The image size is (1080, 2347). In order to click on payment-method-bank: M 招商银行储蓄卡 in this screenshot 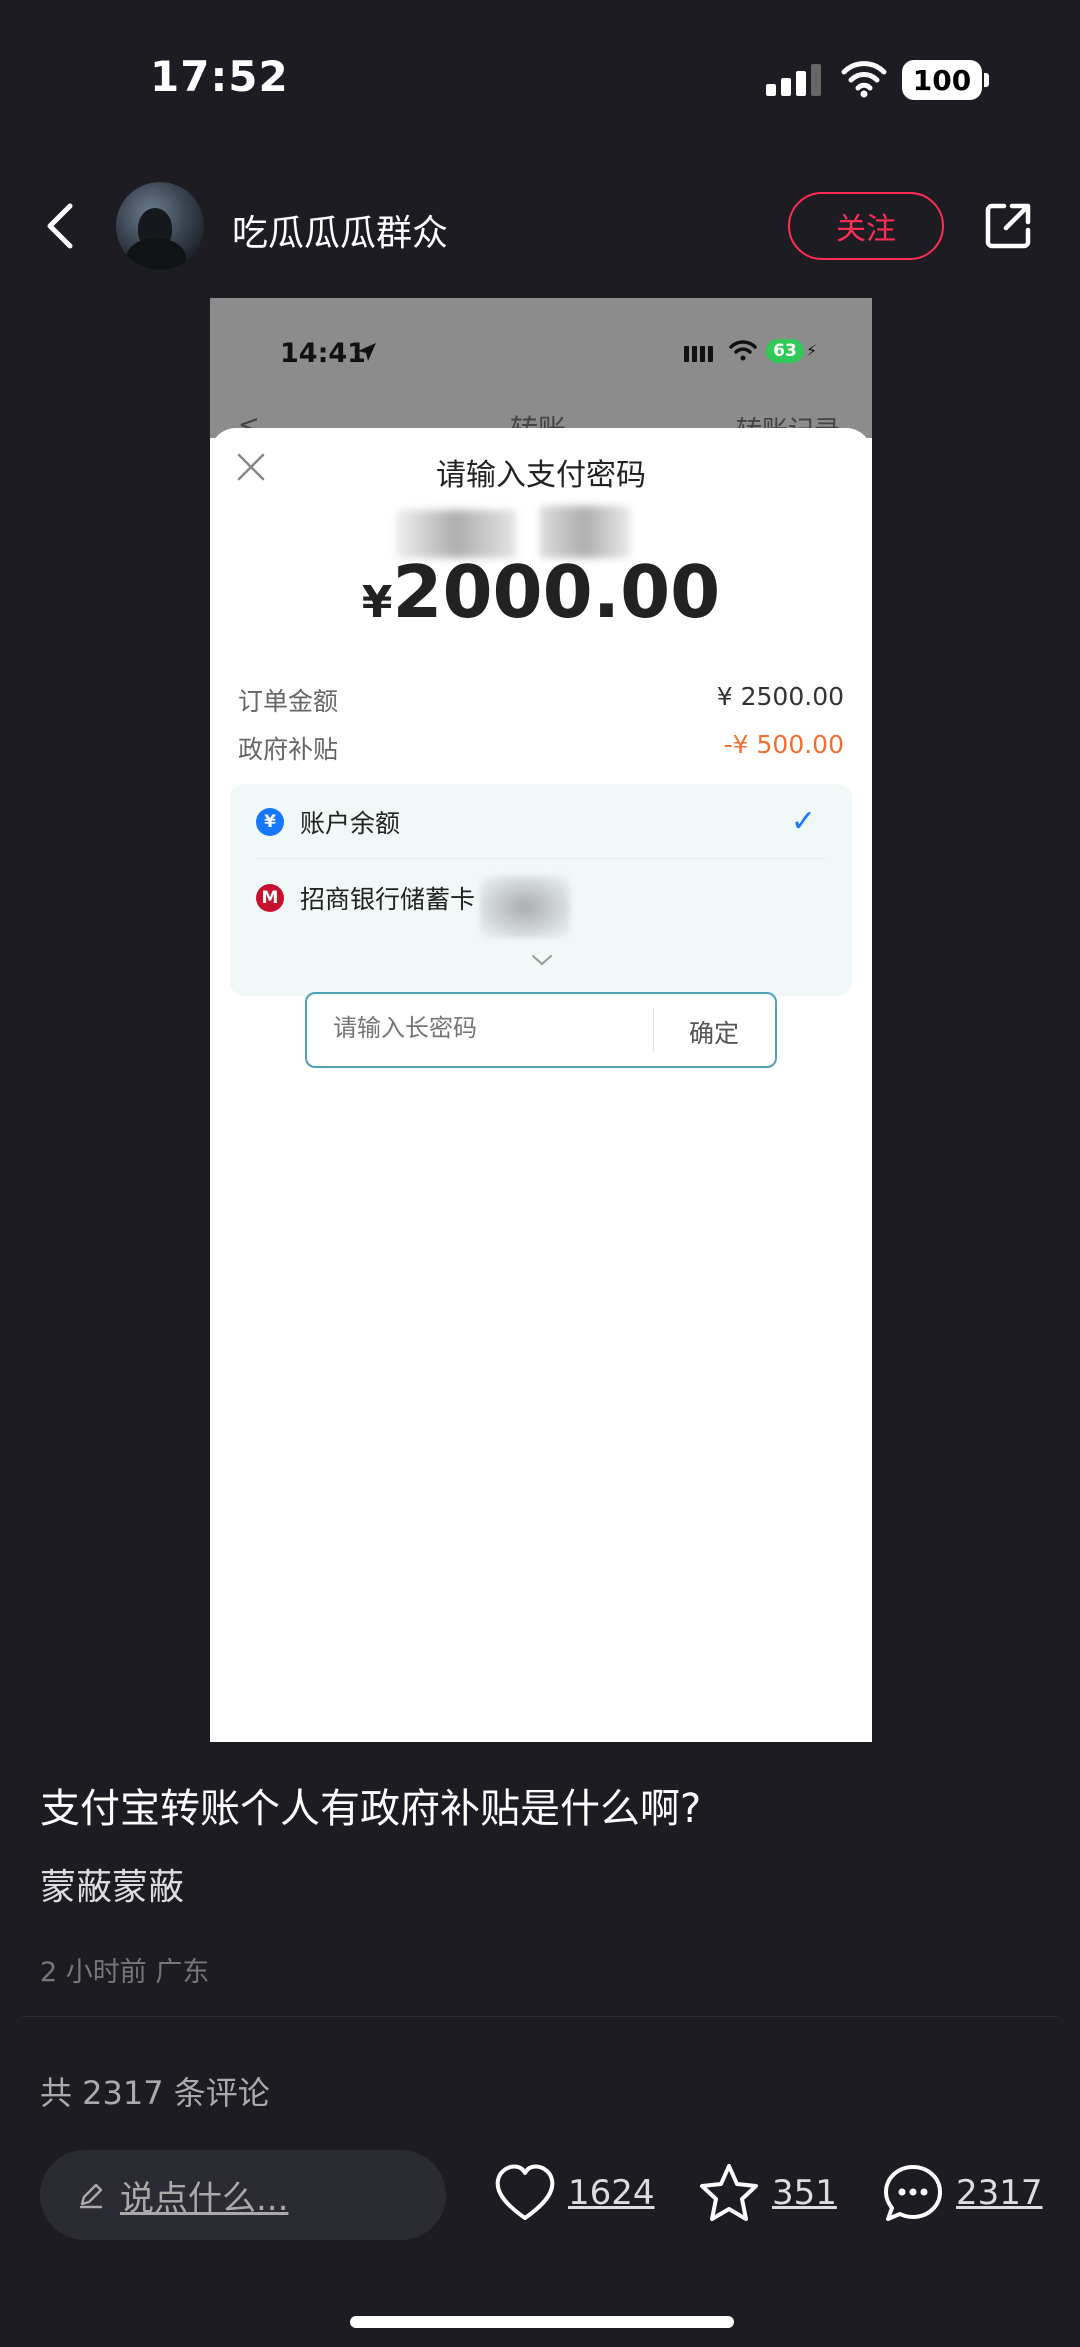, I will do `click(365, 898)`.